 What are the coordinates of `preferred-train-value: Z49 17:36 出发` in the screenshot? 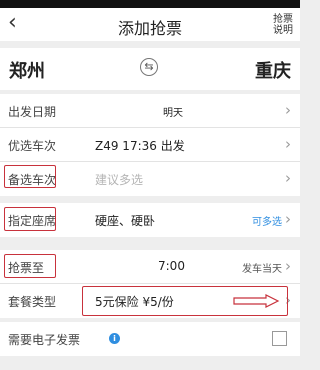 It's located at (140, 146).